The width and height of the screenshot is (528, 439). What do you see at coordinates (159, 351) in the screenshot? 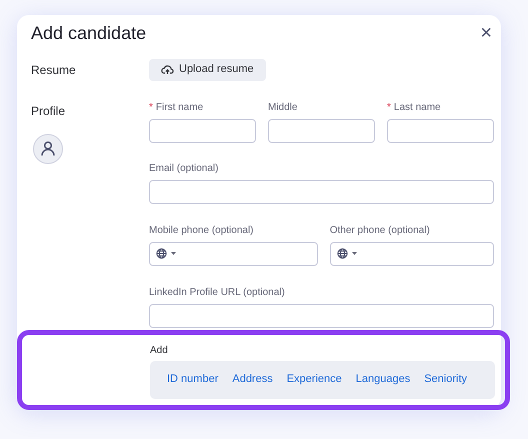
I see `section-label: Add` at bounding box center [159, 351].